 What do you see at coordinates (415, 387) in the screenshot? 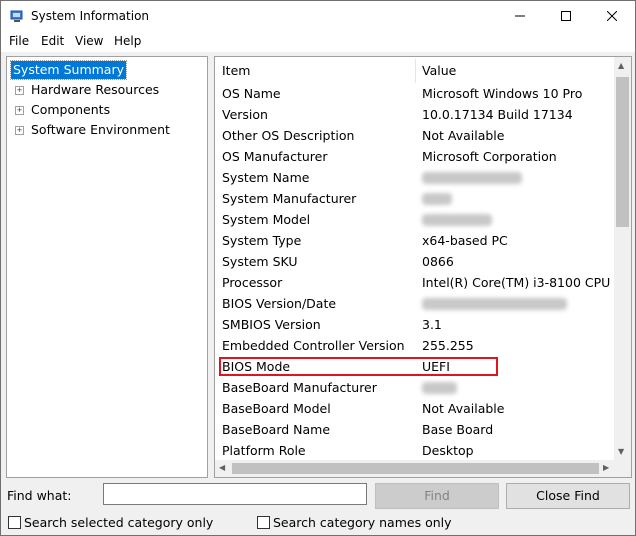
I see `table-row: BaseBoard Manufacturer` at bounding box center [415, 387].